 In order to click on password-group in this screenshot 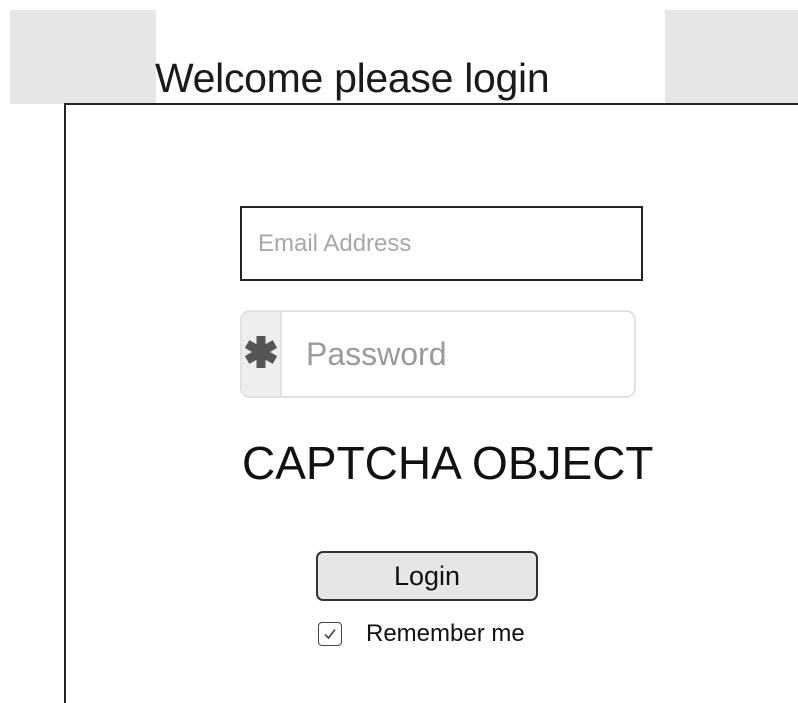, I will do `click(438, 354)`.